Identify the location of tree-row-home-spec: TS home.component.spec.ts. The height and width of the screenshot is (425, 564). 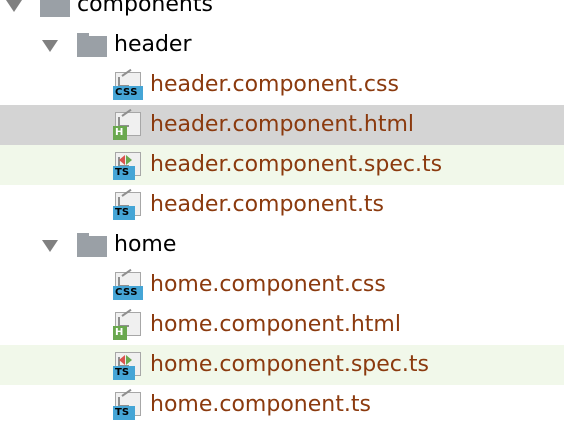
(282, 365).